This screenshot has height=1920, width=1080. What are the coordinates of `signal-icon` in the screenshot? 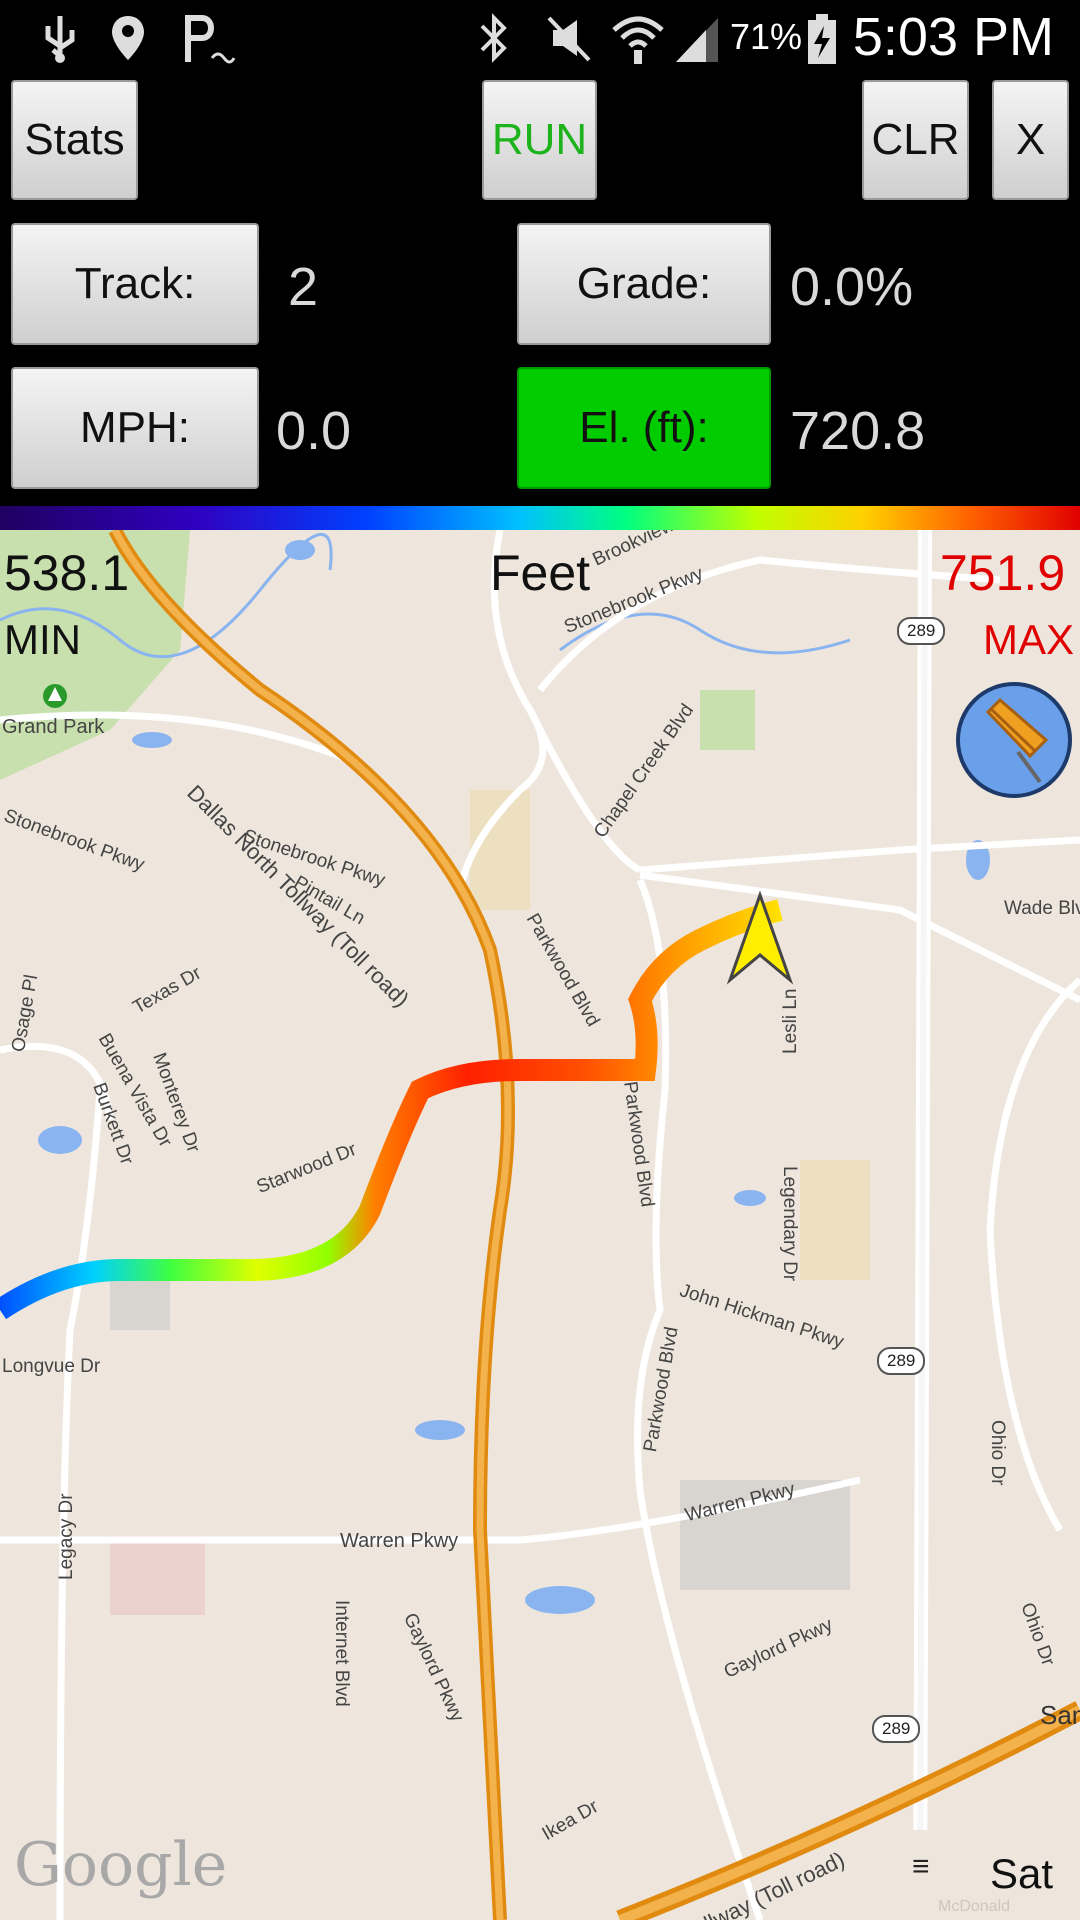 It's located at (697, 40).